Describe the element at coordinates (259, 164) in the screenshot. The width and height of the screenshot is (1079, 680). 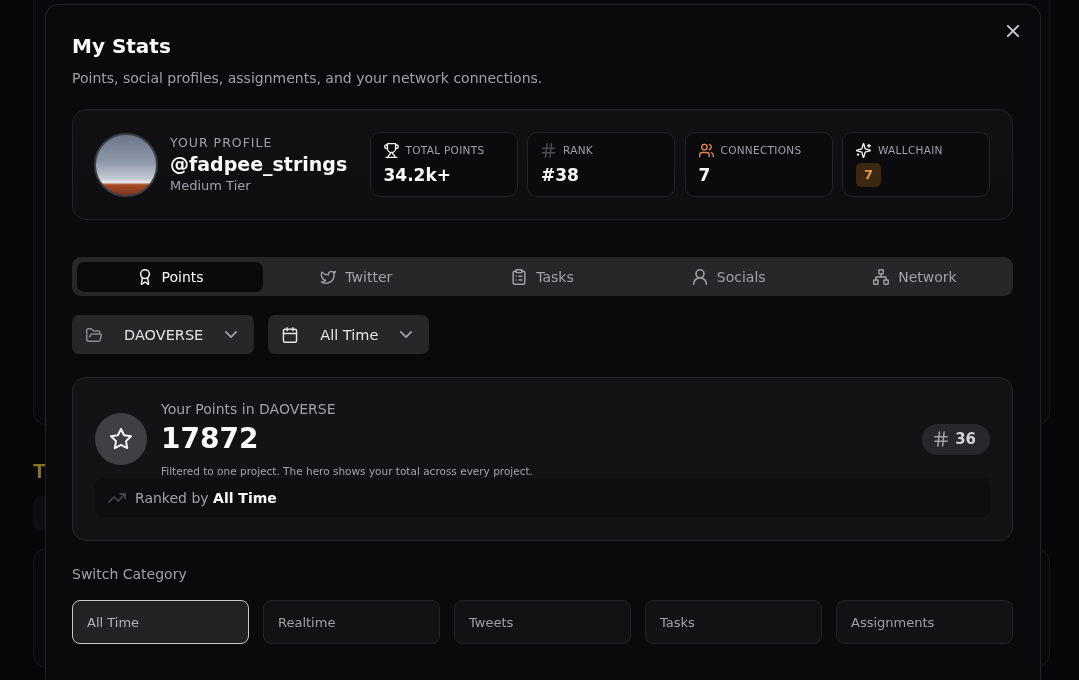
I see `profile-handle: @fadpee_strings` at that location.